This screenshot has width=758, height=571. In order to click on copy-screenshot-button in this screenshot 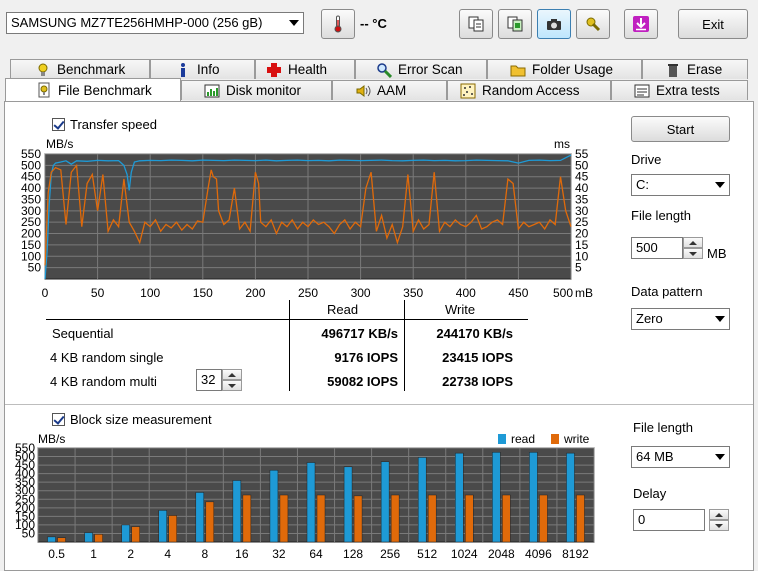, I will do `click(515, 24)`.